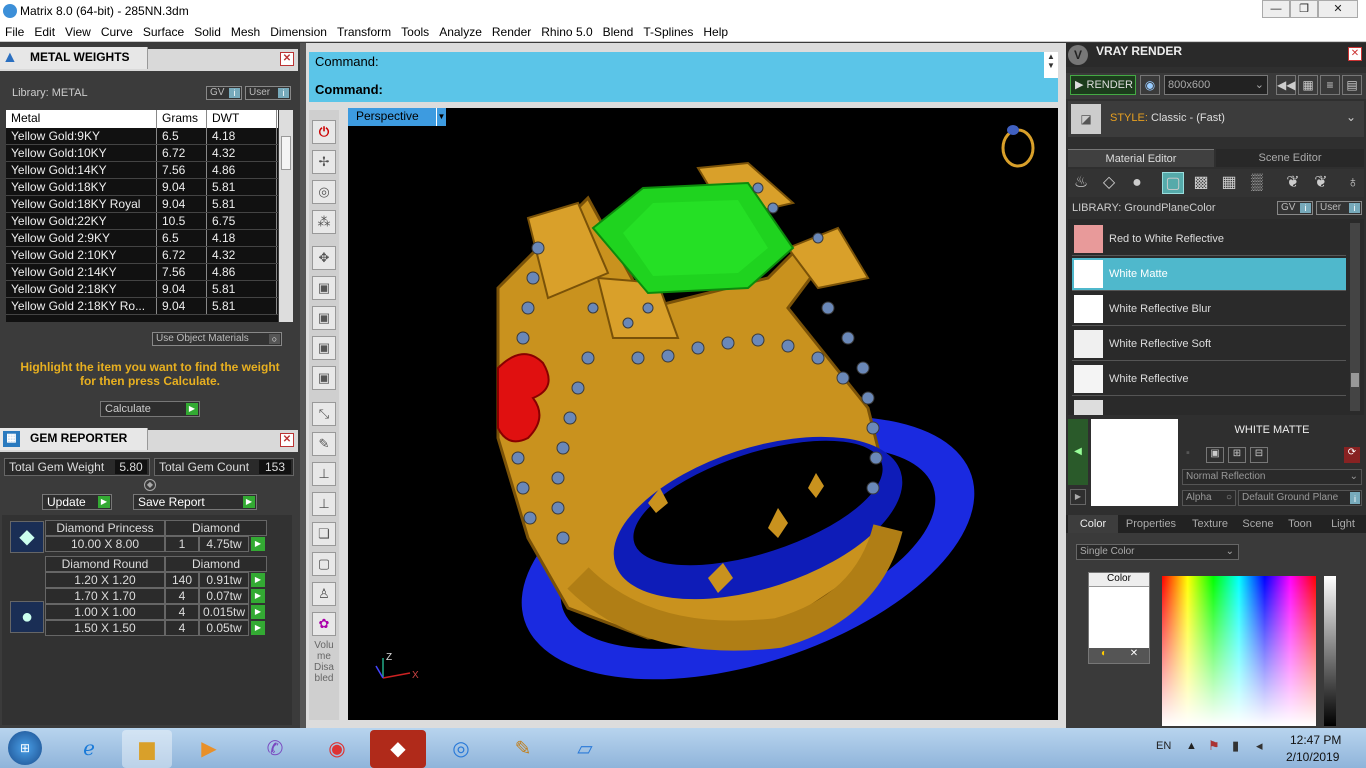 Image resolution: width=1366 pixels, height=768 pixels. I want to click on table-row: Yellow Gold:14KY 7.56 4.86, so click(142, 170).